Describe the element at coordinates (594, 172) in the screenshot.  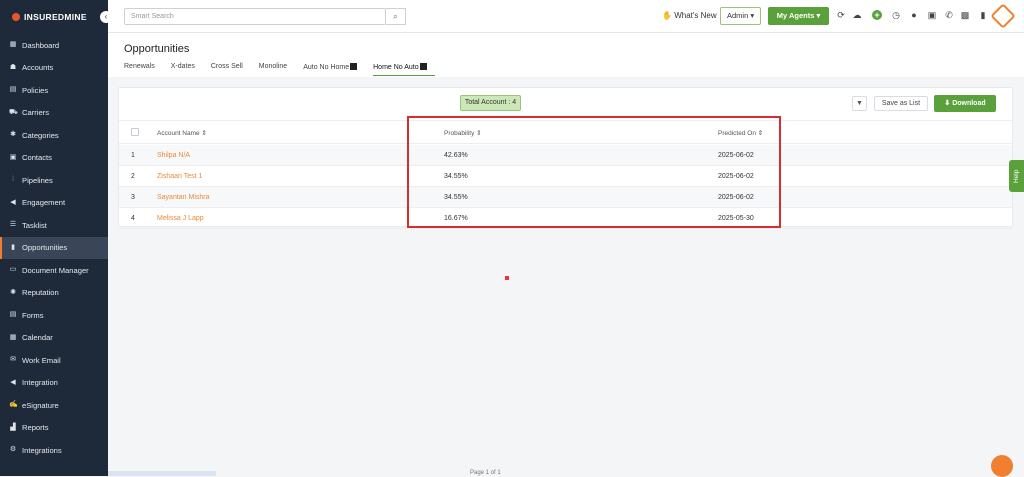
I see `highlight-box` at that location.